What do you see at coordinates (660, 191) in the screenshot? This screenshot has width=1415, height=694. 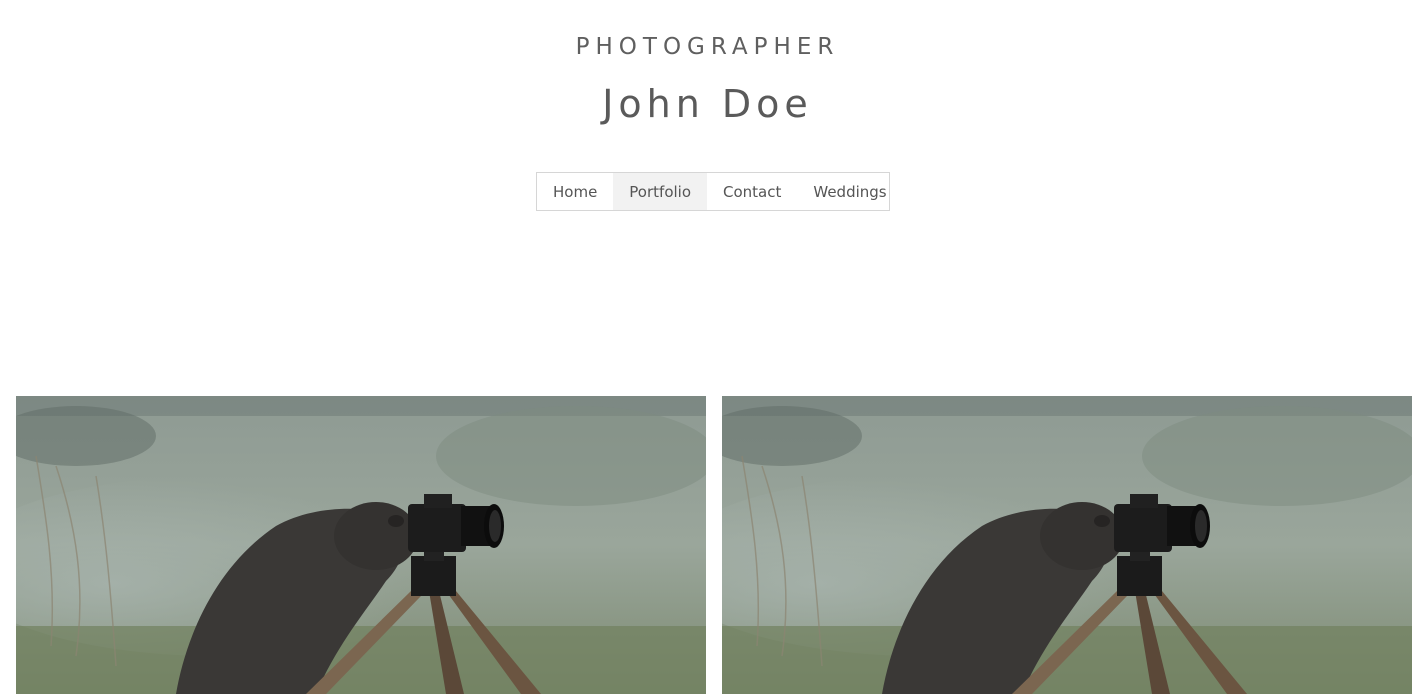 I see `nav-item-portfolio: Portfolio` at bounding box center [660, 191].